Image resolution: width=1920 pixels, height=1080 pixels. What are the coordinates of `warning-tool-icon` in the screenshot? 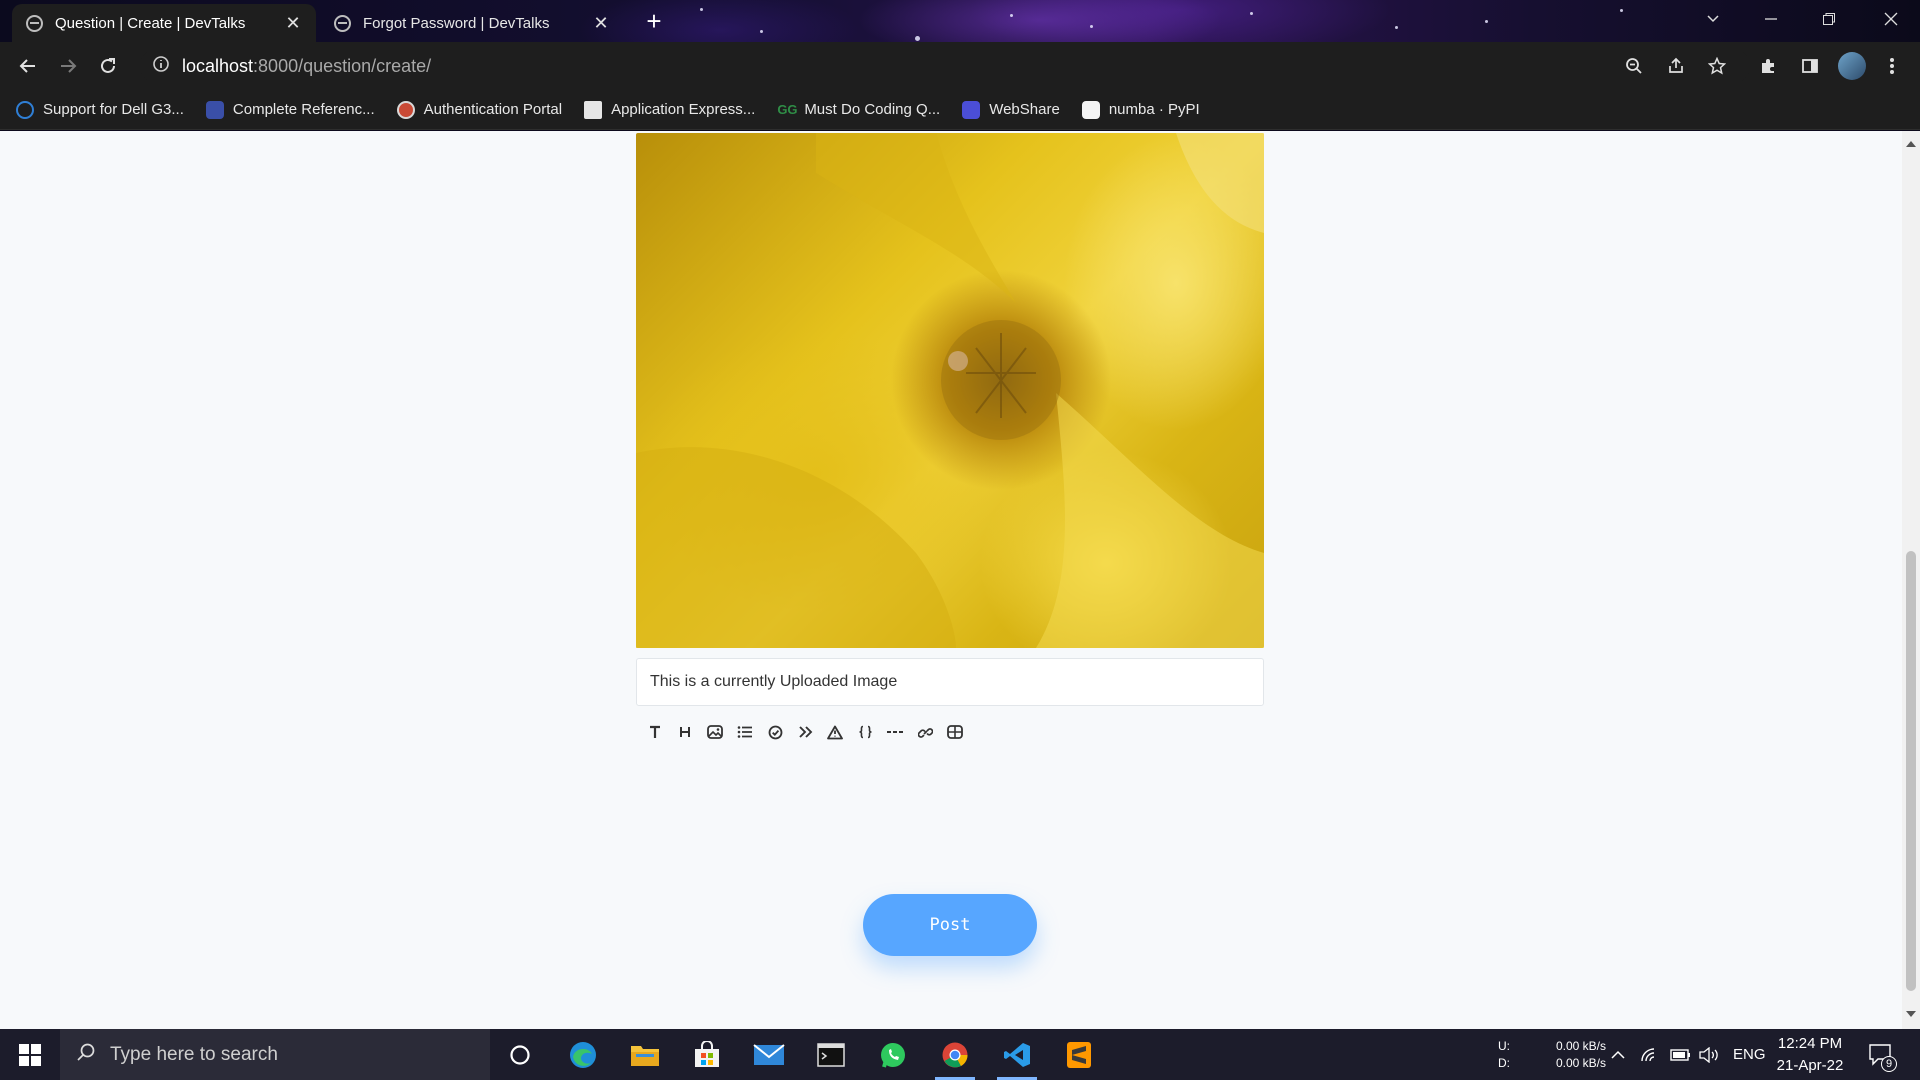 It's located at (835, 732).